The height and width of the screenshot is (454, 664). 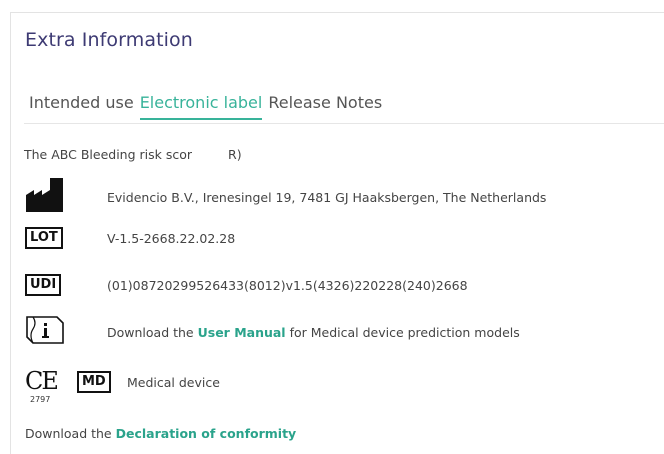 What do you see at coordinates (325, 106) in the screenshot?
I see `tab-release-notes: Release Notes` at bounding box center [325, 106].